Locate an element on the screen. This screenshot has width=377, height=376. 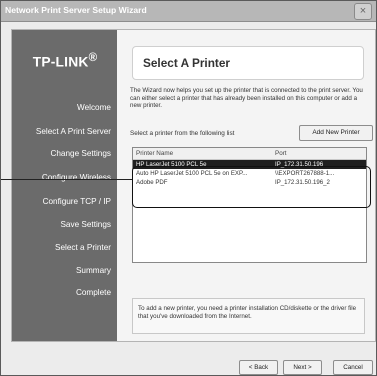
back-button: < Back is located at coordinates (258, 367).